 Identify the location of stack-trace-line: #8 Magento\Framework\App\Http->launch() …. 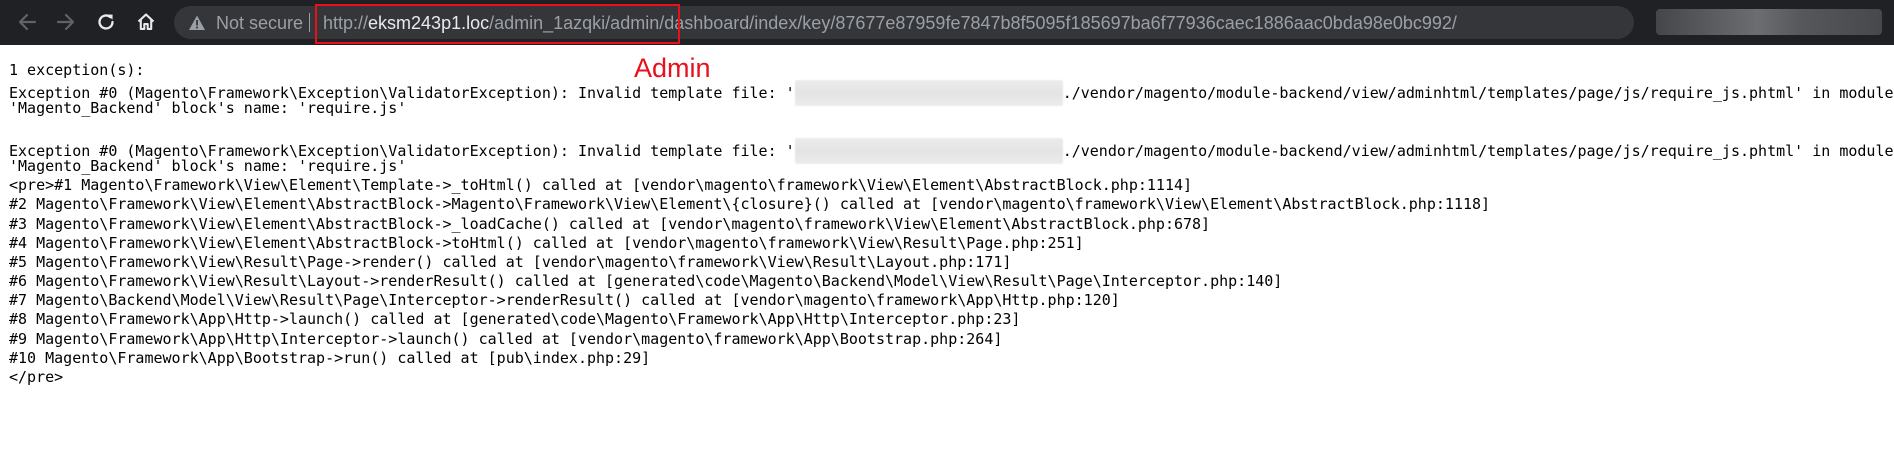
(515, 319).